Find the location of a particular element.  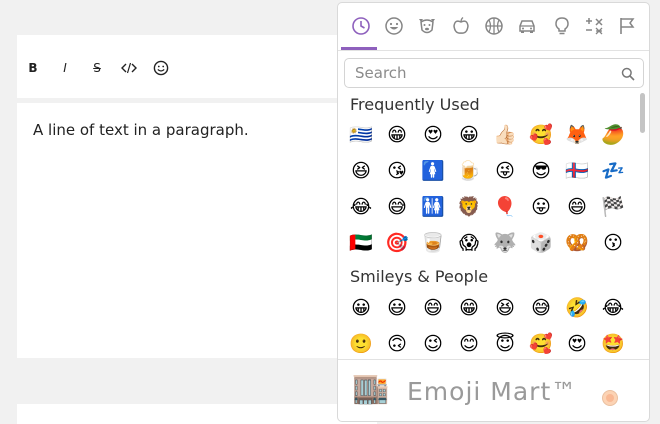

recent-icon is located at coordinates (361, 26).